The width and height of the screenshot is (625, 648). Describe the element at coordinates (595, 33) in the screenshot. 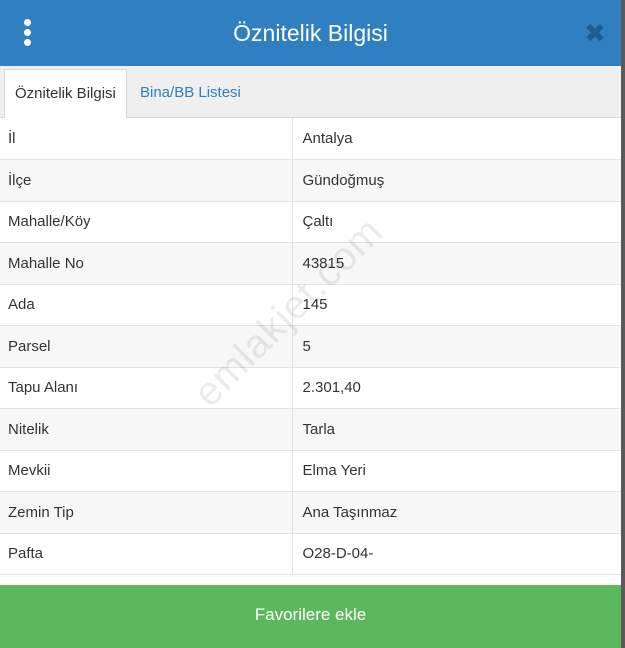

I see `close-icon: ✖` at that location.